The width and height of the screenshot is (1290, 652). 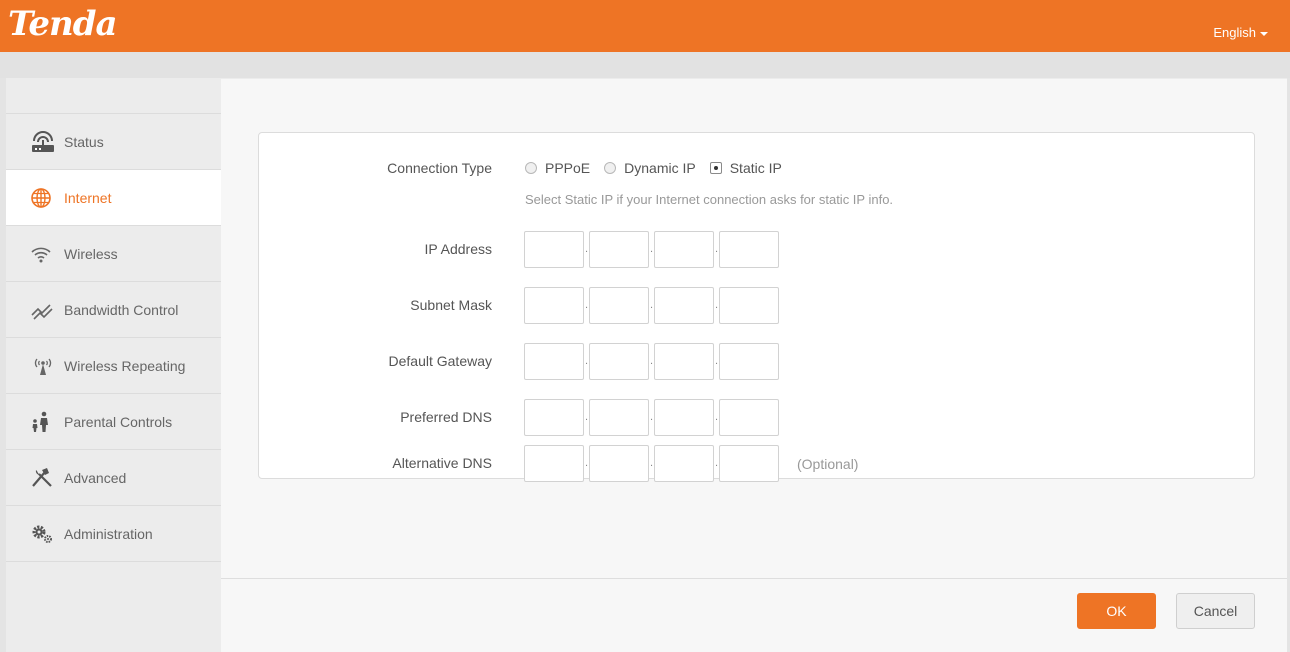 What do you see at coordinates (88, 197) in the screenshot?
I see `sidebar-item-label: Internet` at bounding box center [88, 197].